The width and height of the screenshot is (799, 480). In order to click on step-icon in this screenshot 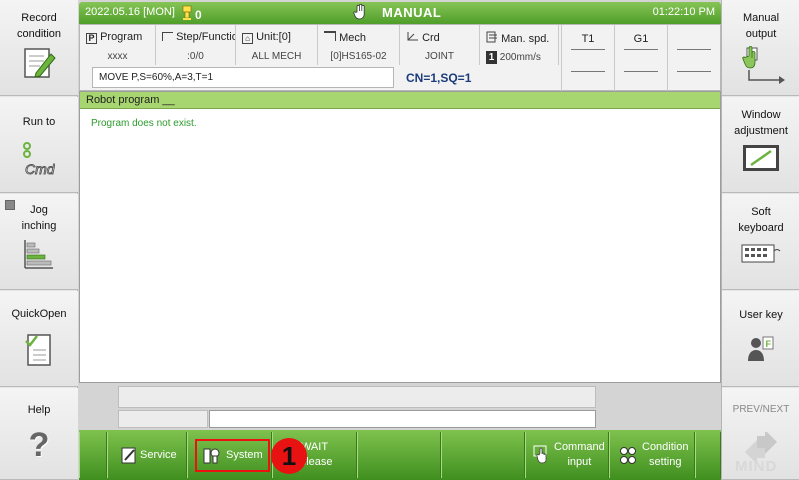, I will do `click(167, 36)`.